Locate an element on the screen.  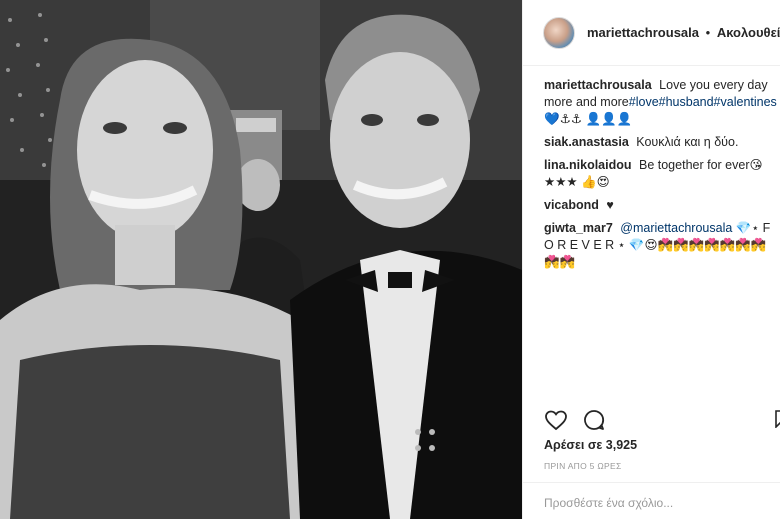
comment-text: Κουκλιά και η δύο. is located at coordinates (687, 142).